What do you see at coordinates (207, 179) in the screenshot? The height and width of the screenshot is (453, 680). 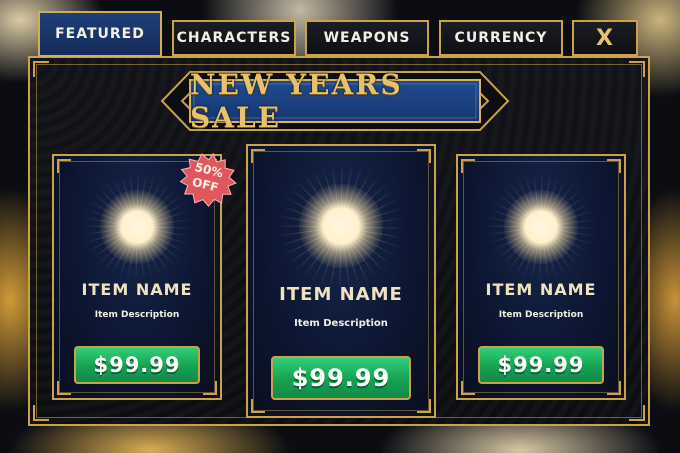 I see `discount-badge: 50% OFF` at bounding box center [207, 179].